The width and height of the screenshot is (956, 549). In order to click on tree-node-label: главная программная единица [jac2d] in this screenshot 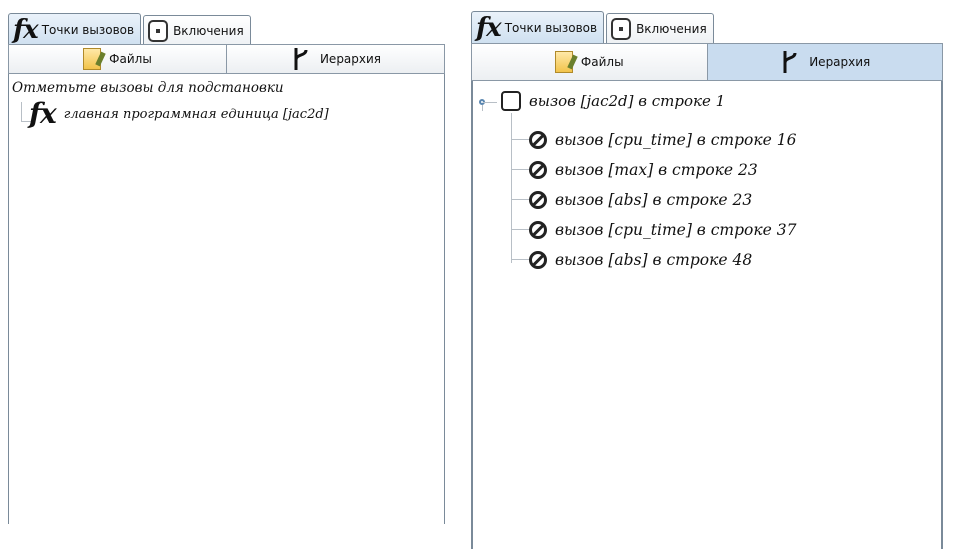, I will do `click(196, 114)`.